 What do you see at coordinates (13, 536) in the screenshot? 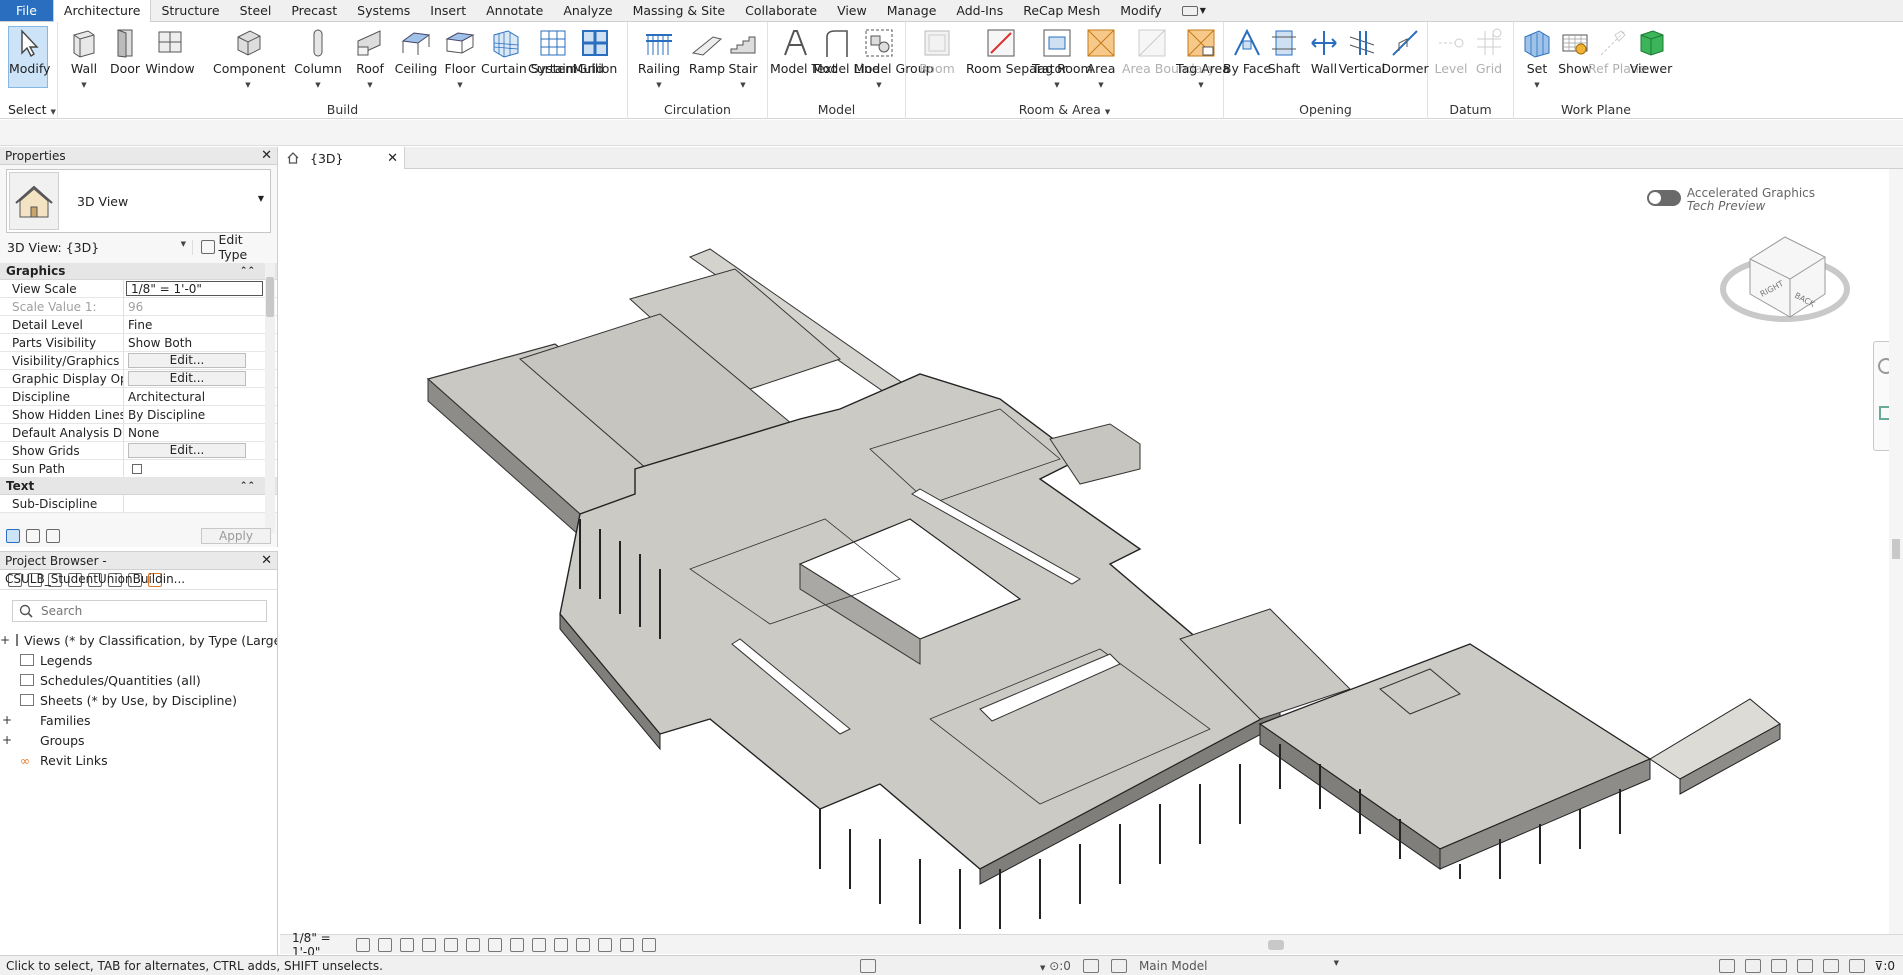
I see `categorize-icon` at bounding box center [13, 536].